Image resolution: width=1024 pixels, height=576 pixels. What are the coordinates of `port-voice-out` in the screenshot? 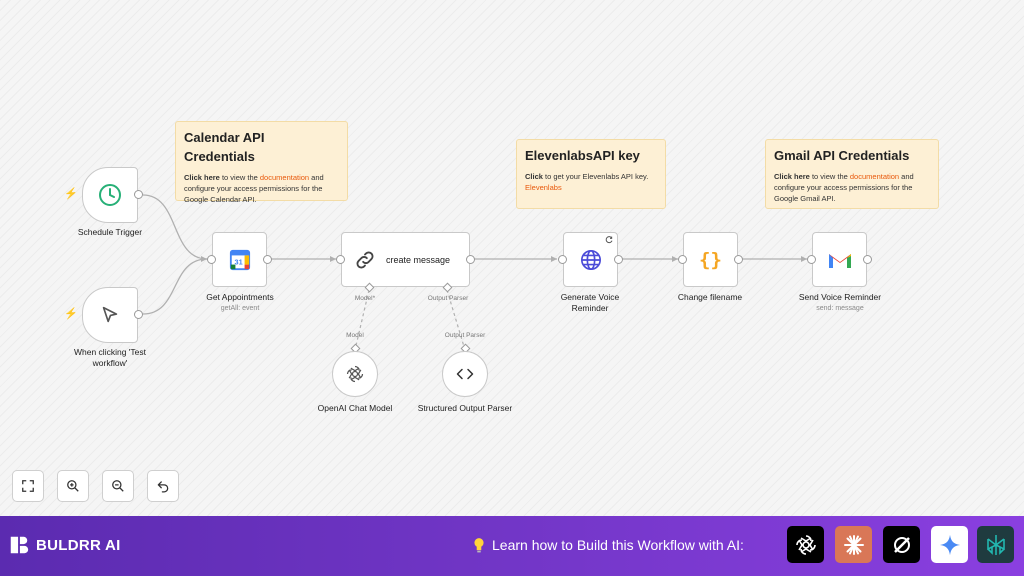 It's located at (618, 259).